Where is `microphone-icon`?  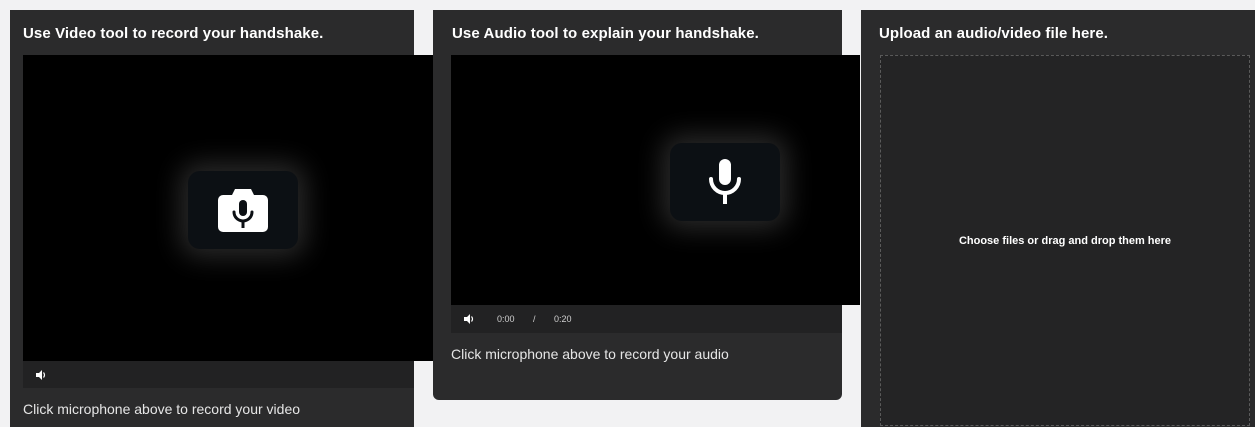 microphone-icon is located at coordinates (725, 181).